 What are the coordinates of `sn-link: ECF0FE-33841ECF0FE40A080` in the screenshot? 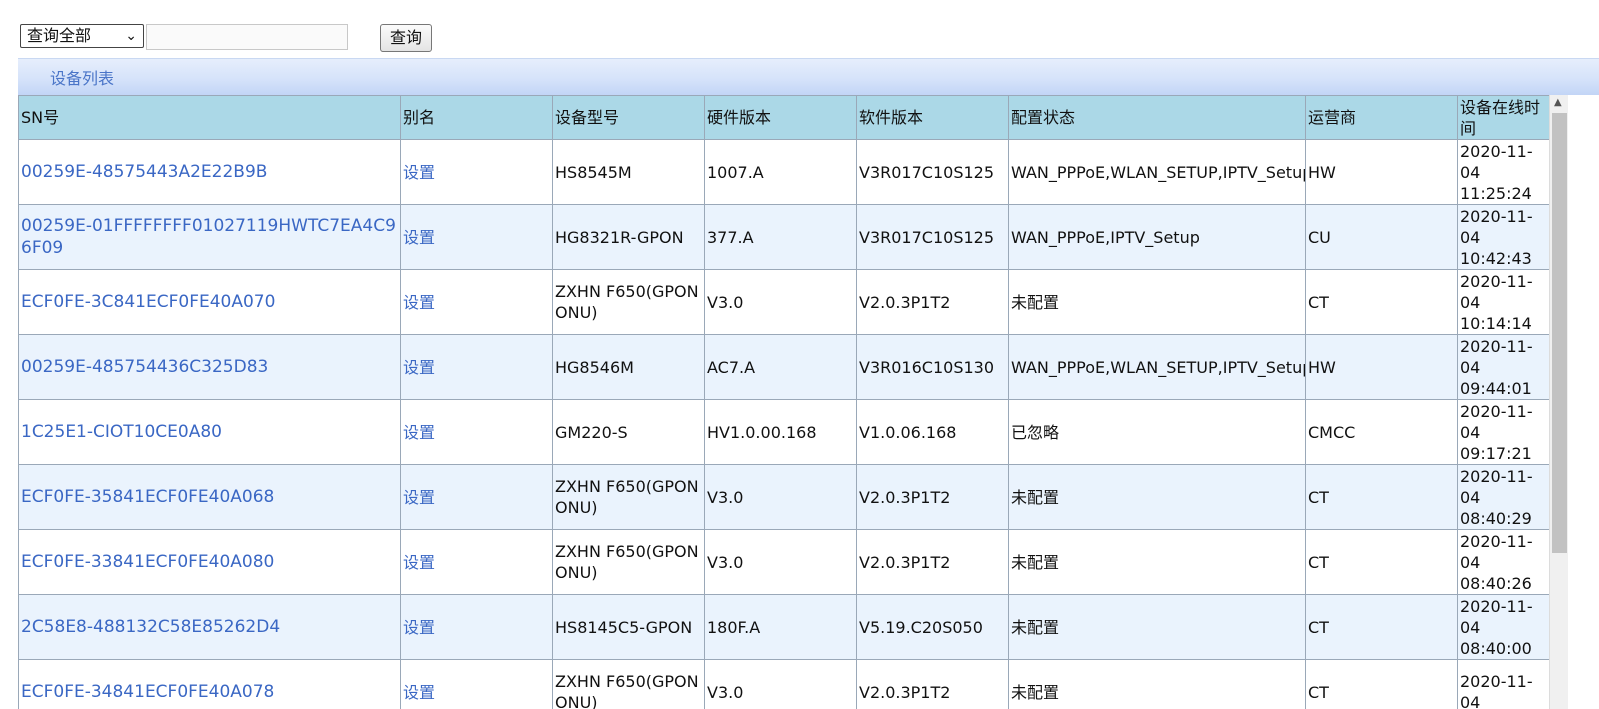 It's located at (147, 562).